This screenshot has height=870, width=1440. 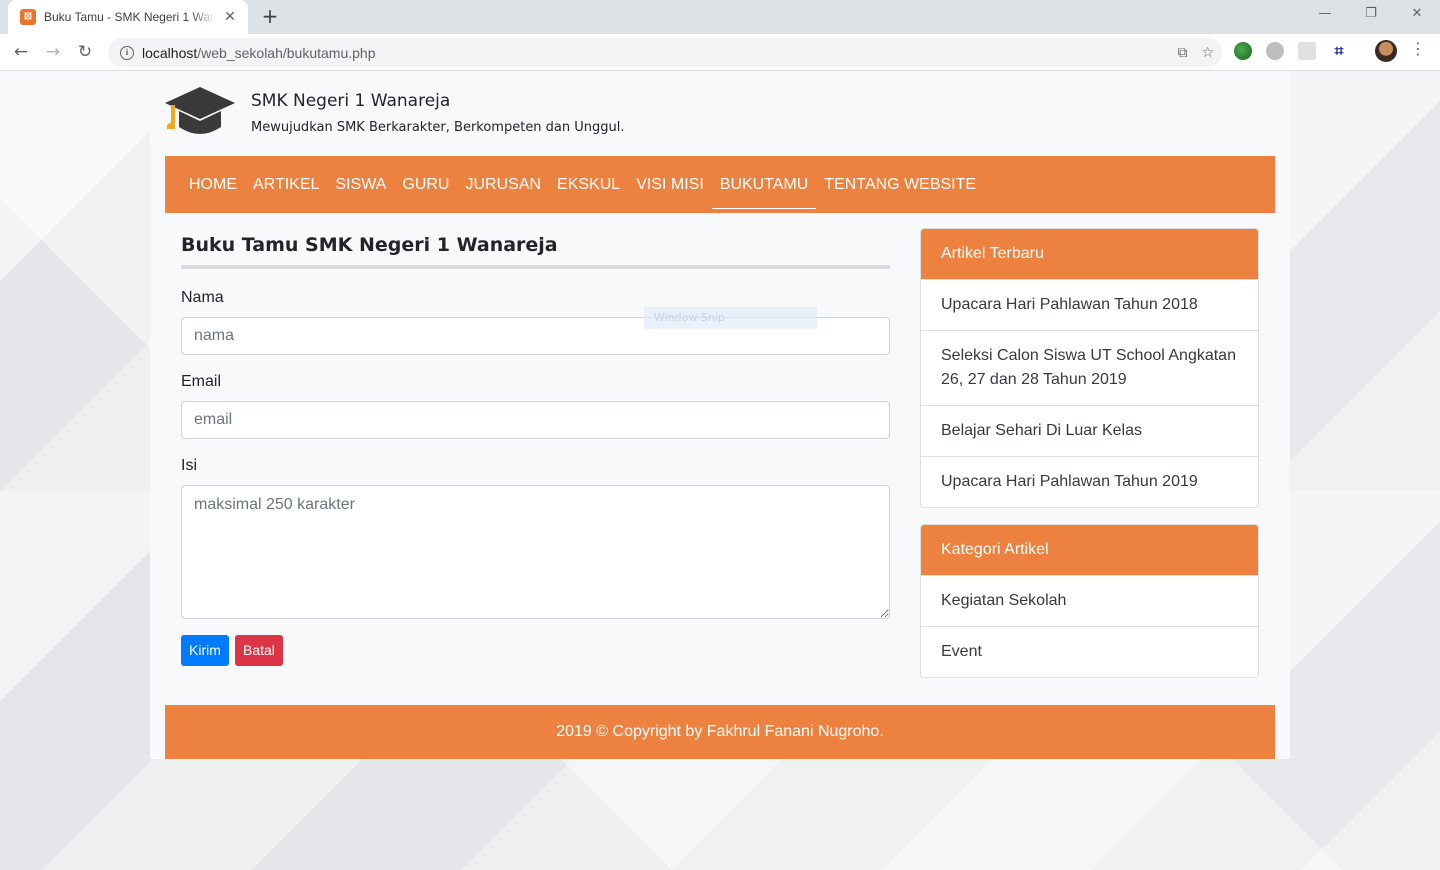 What do you see at coordinates (588, 185) in the screenshot?
I see `nav-ekskul: EKSKUL` at bounding box center [588, 185].